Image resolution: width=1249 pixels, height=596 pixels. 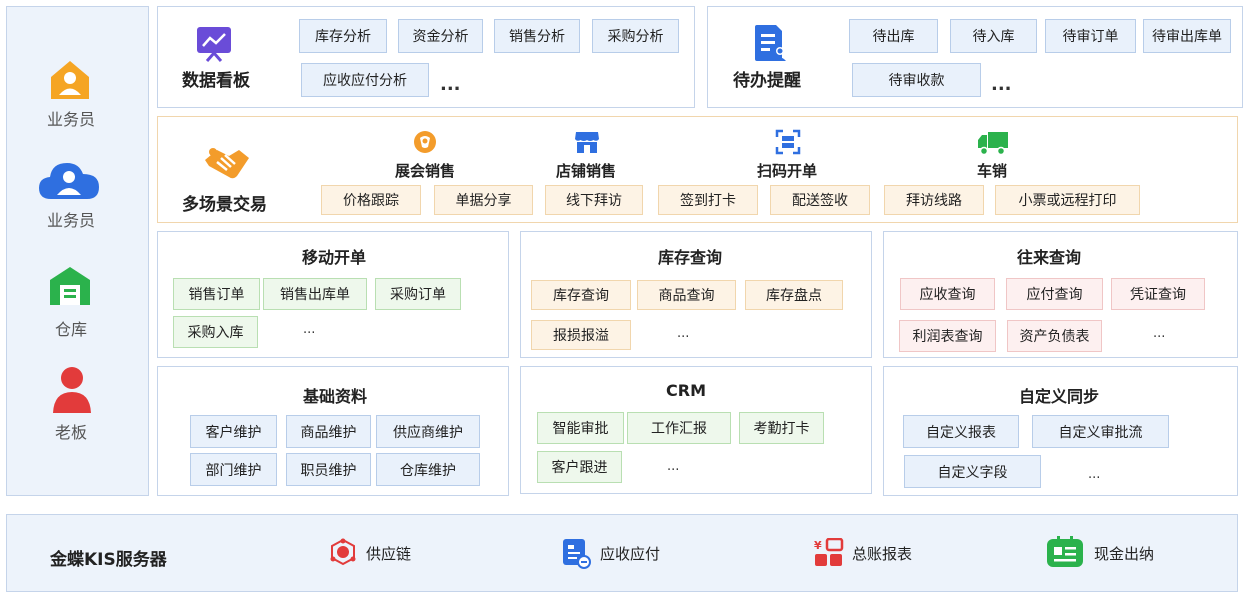 What do you see at coordinates (1059, 396) in the screenshot?
I see `custom-sync-title: 自定义同步` at bounding box center [1059, 396].